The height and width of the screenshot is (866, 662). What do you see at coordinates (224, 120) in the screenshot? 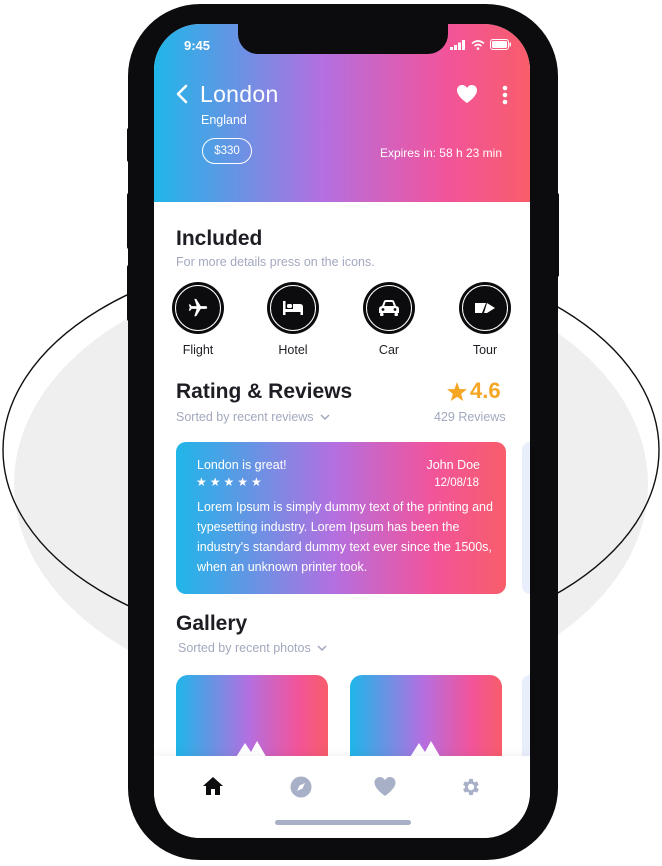
I see `country-subtitle: England` at bounding box center [224, 120].